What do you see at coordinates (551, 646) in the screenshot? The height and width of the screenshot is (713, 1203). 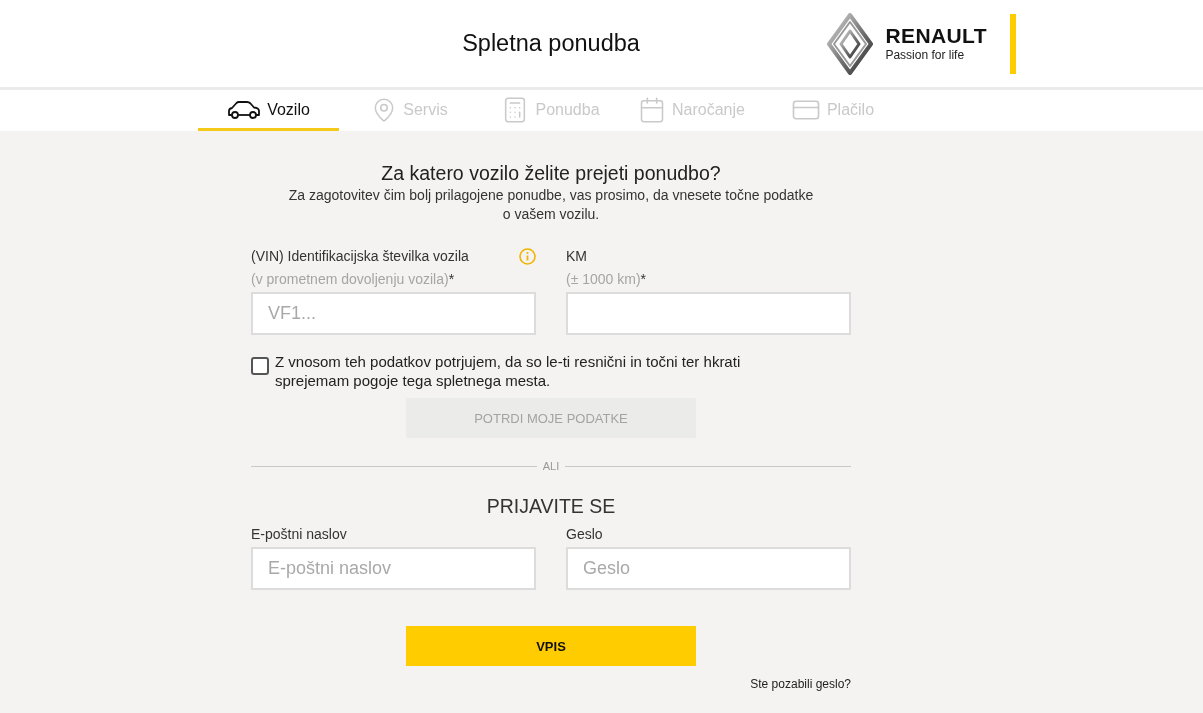 I see `login-button: VPIS` at bounding box center [551, 646].